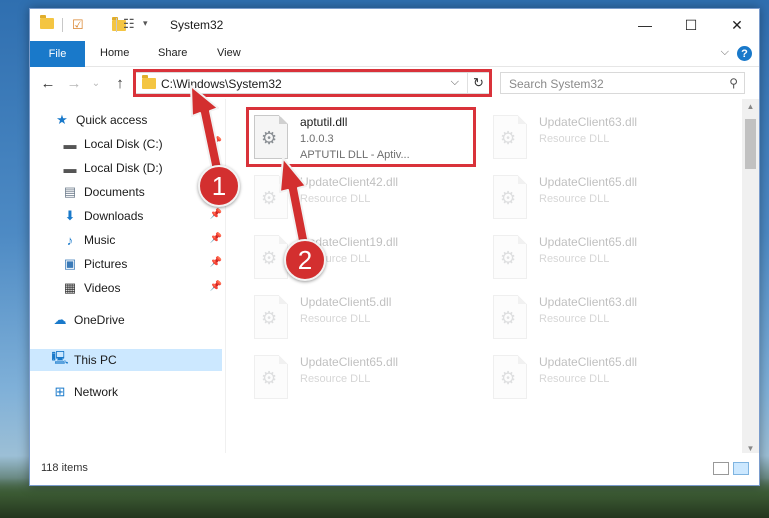 This screenshot has width=769, height=518. I want to click on annotation-arrows, so click(250, 166).